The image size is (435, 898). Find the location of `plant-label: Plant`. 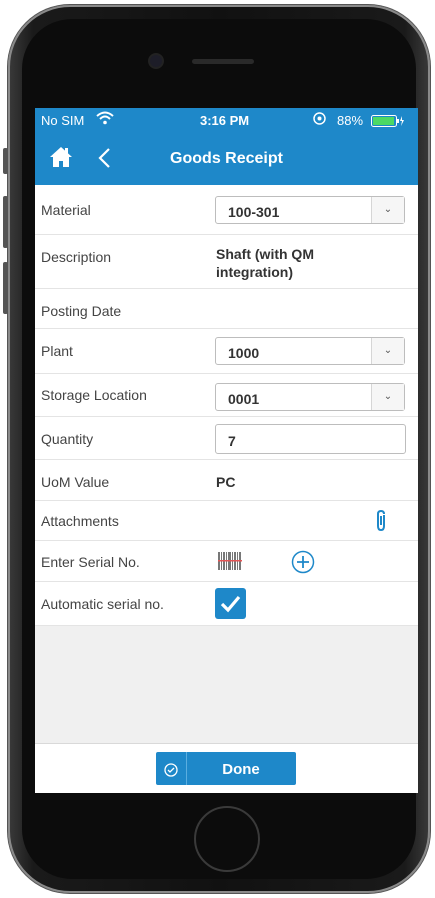

plant-label: Plant is located at coordinates (57, 351).